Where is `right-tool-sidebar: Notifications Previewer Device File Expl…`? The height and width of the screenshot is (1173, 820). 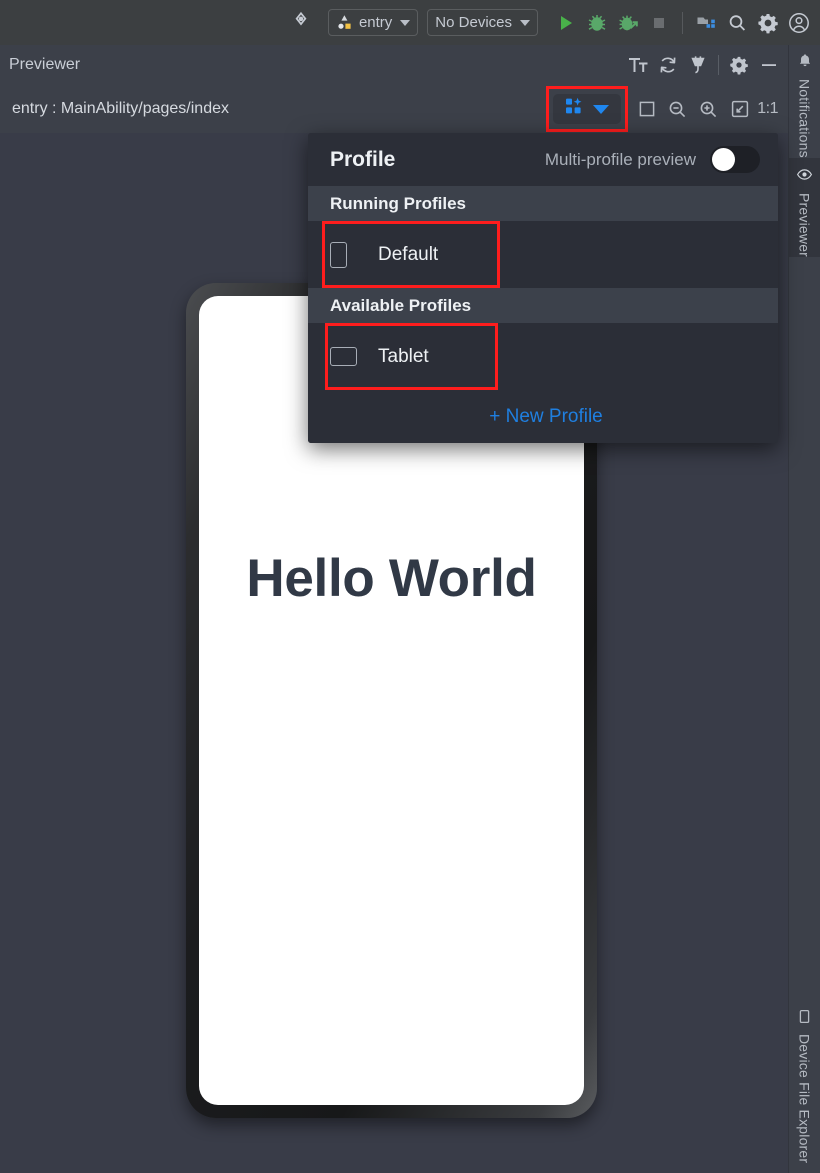
right-tool-sidebar: Notifications Previewer Device File Expl… is located at coordinates (804, 609).